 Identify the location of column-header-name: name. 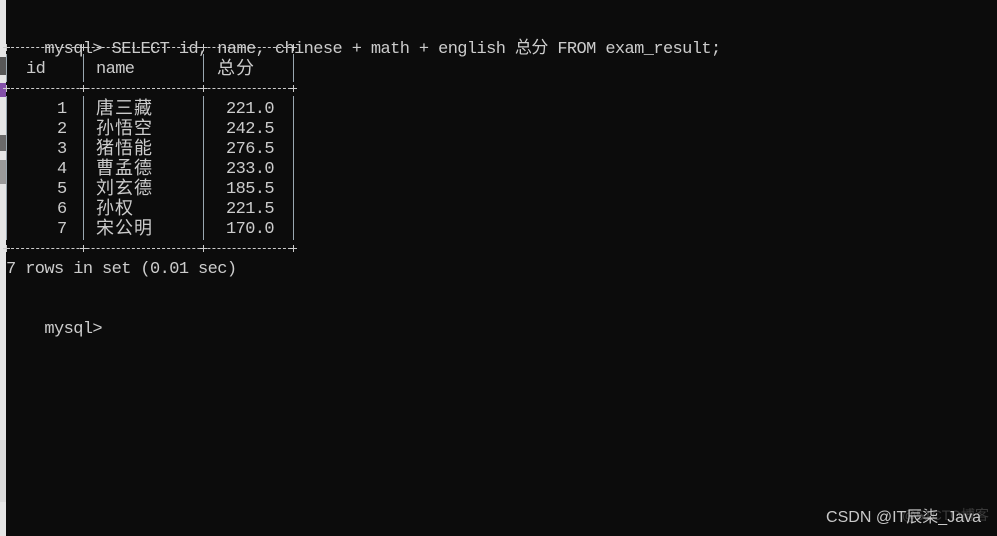
(115, 69).